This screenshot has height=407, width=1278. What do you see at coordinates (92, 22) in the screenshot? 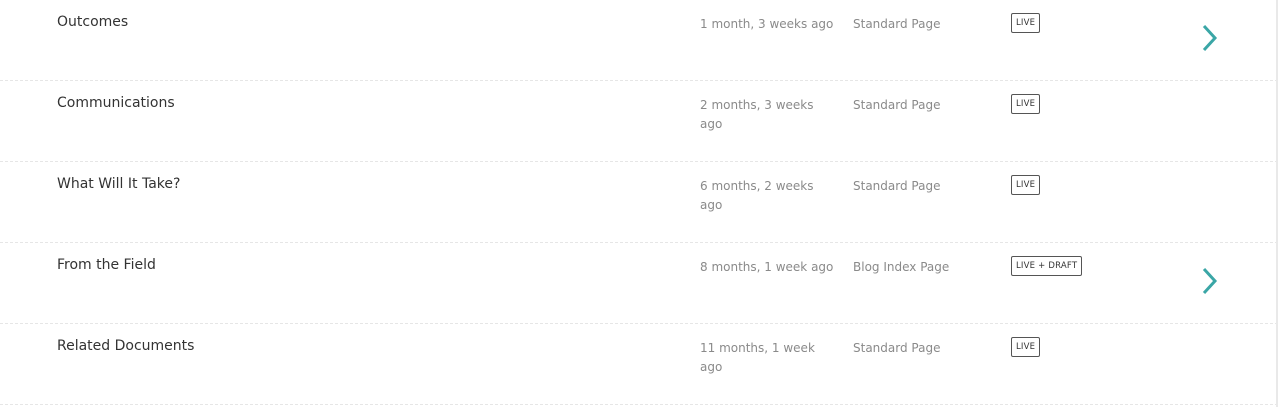
I see `page-title-link: Outcomes` at bounding box center [92, 22].